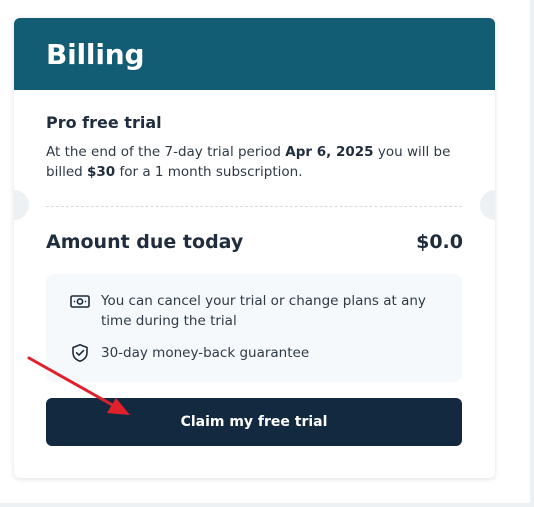 Image resolution: width=534 pixels, height=507 pixels. What do you see at coordinates (254, 54) in the screenshot?
I see `billing-header: Billing` at bounding box center [254, 54].